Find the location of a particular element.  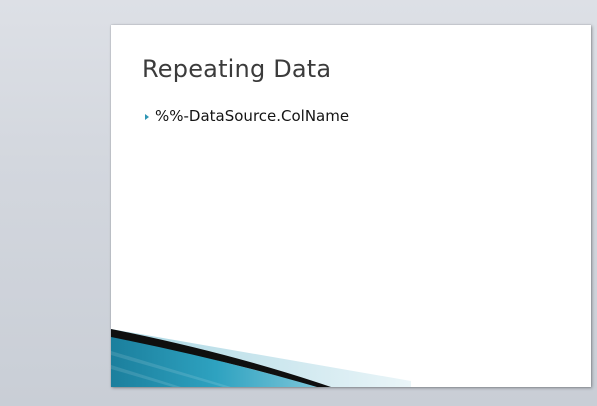

triangle-bullet-icon is located at coordinates (147, 117).